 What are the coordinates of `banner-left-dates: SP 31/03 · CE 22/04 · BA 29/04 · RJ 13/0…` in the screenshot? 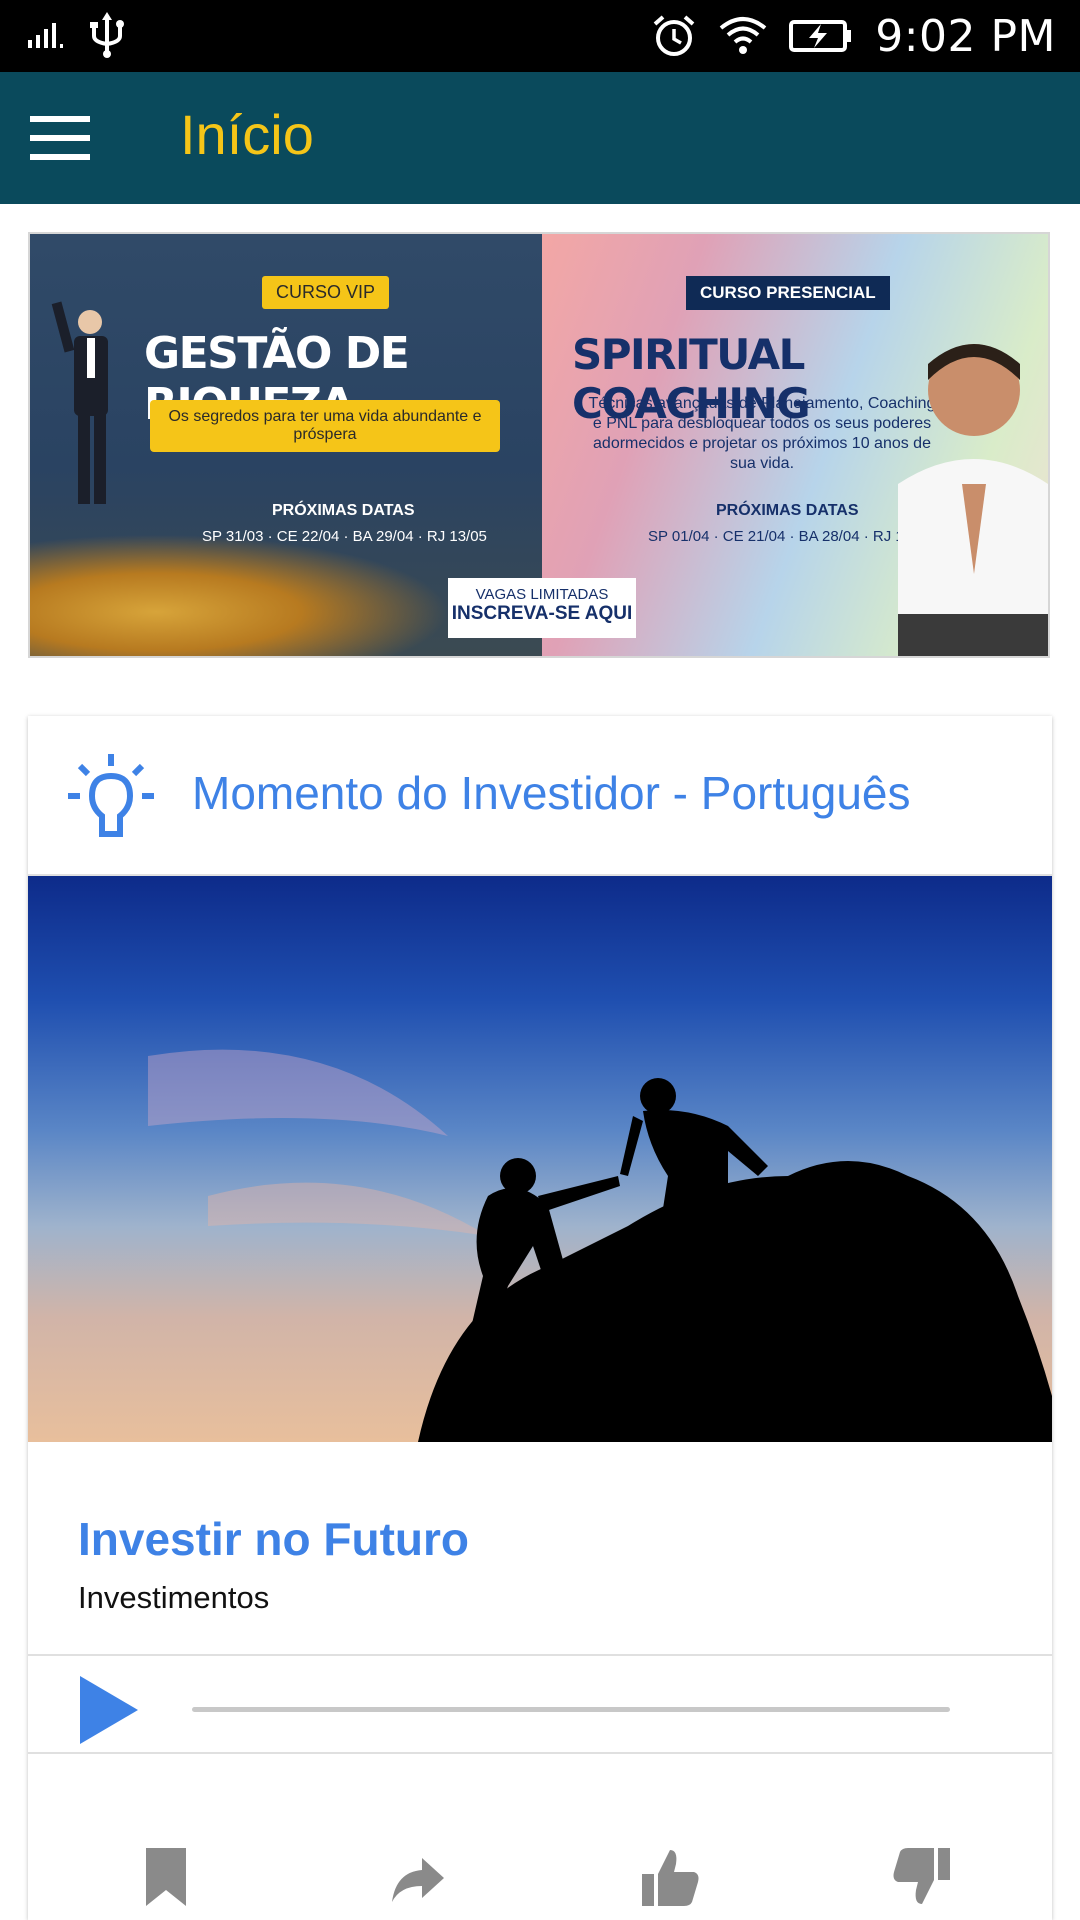 It's located at (344, 536).